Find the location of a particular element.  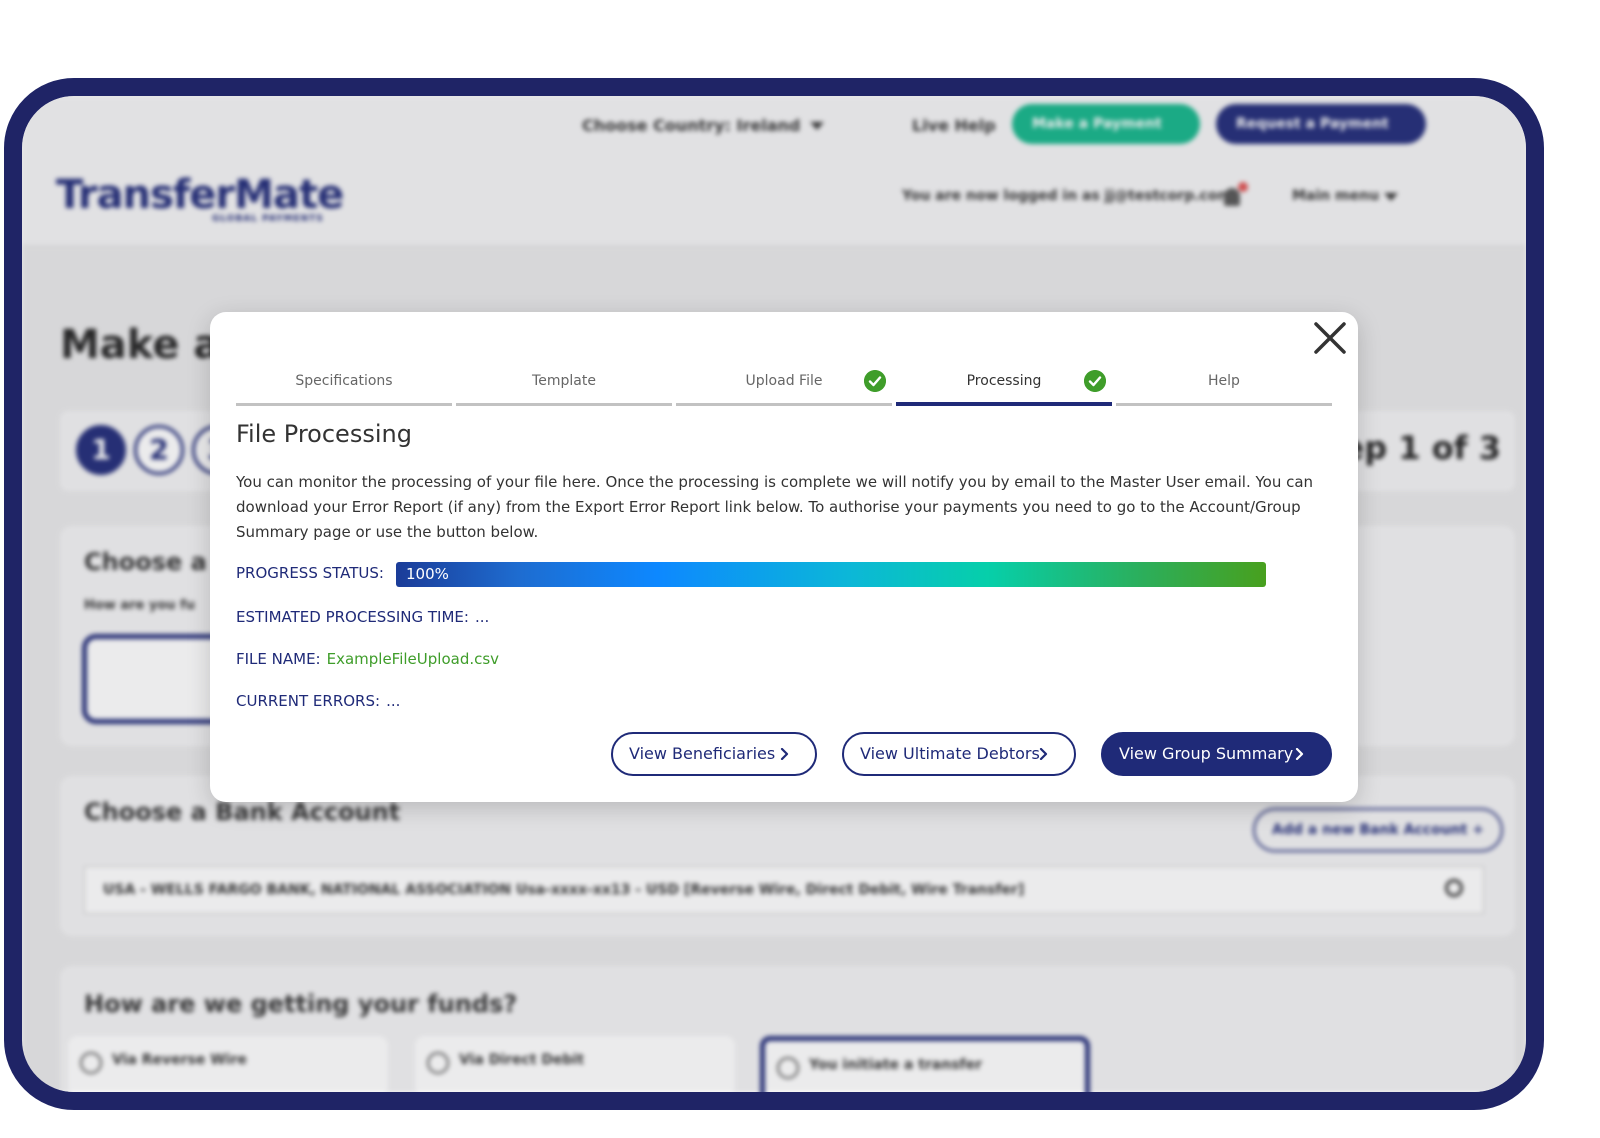

view-ultimate-debtors-button: View Ultimate Debtors is located at coordinates (959, 754).